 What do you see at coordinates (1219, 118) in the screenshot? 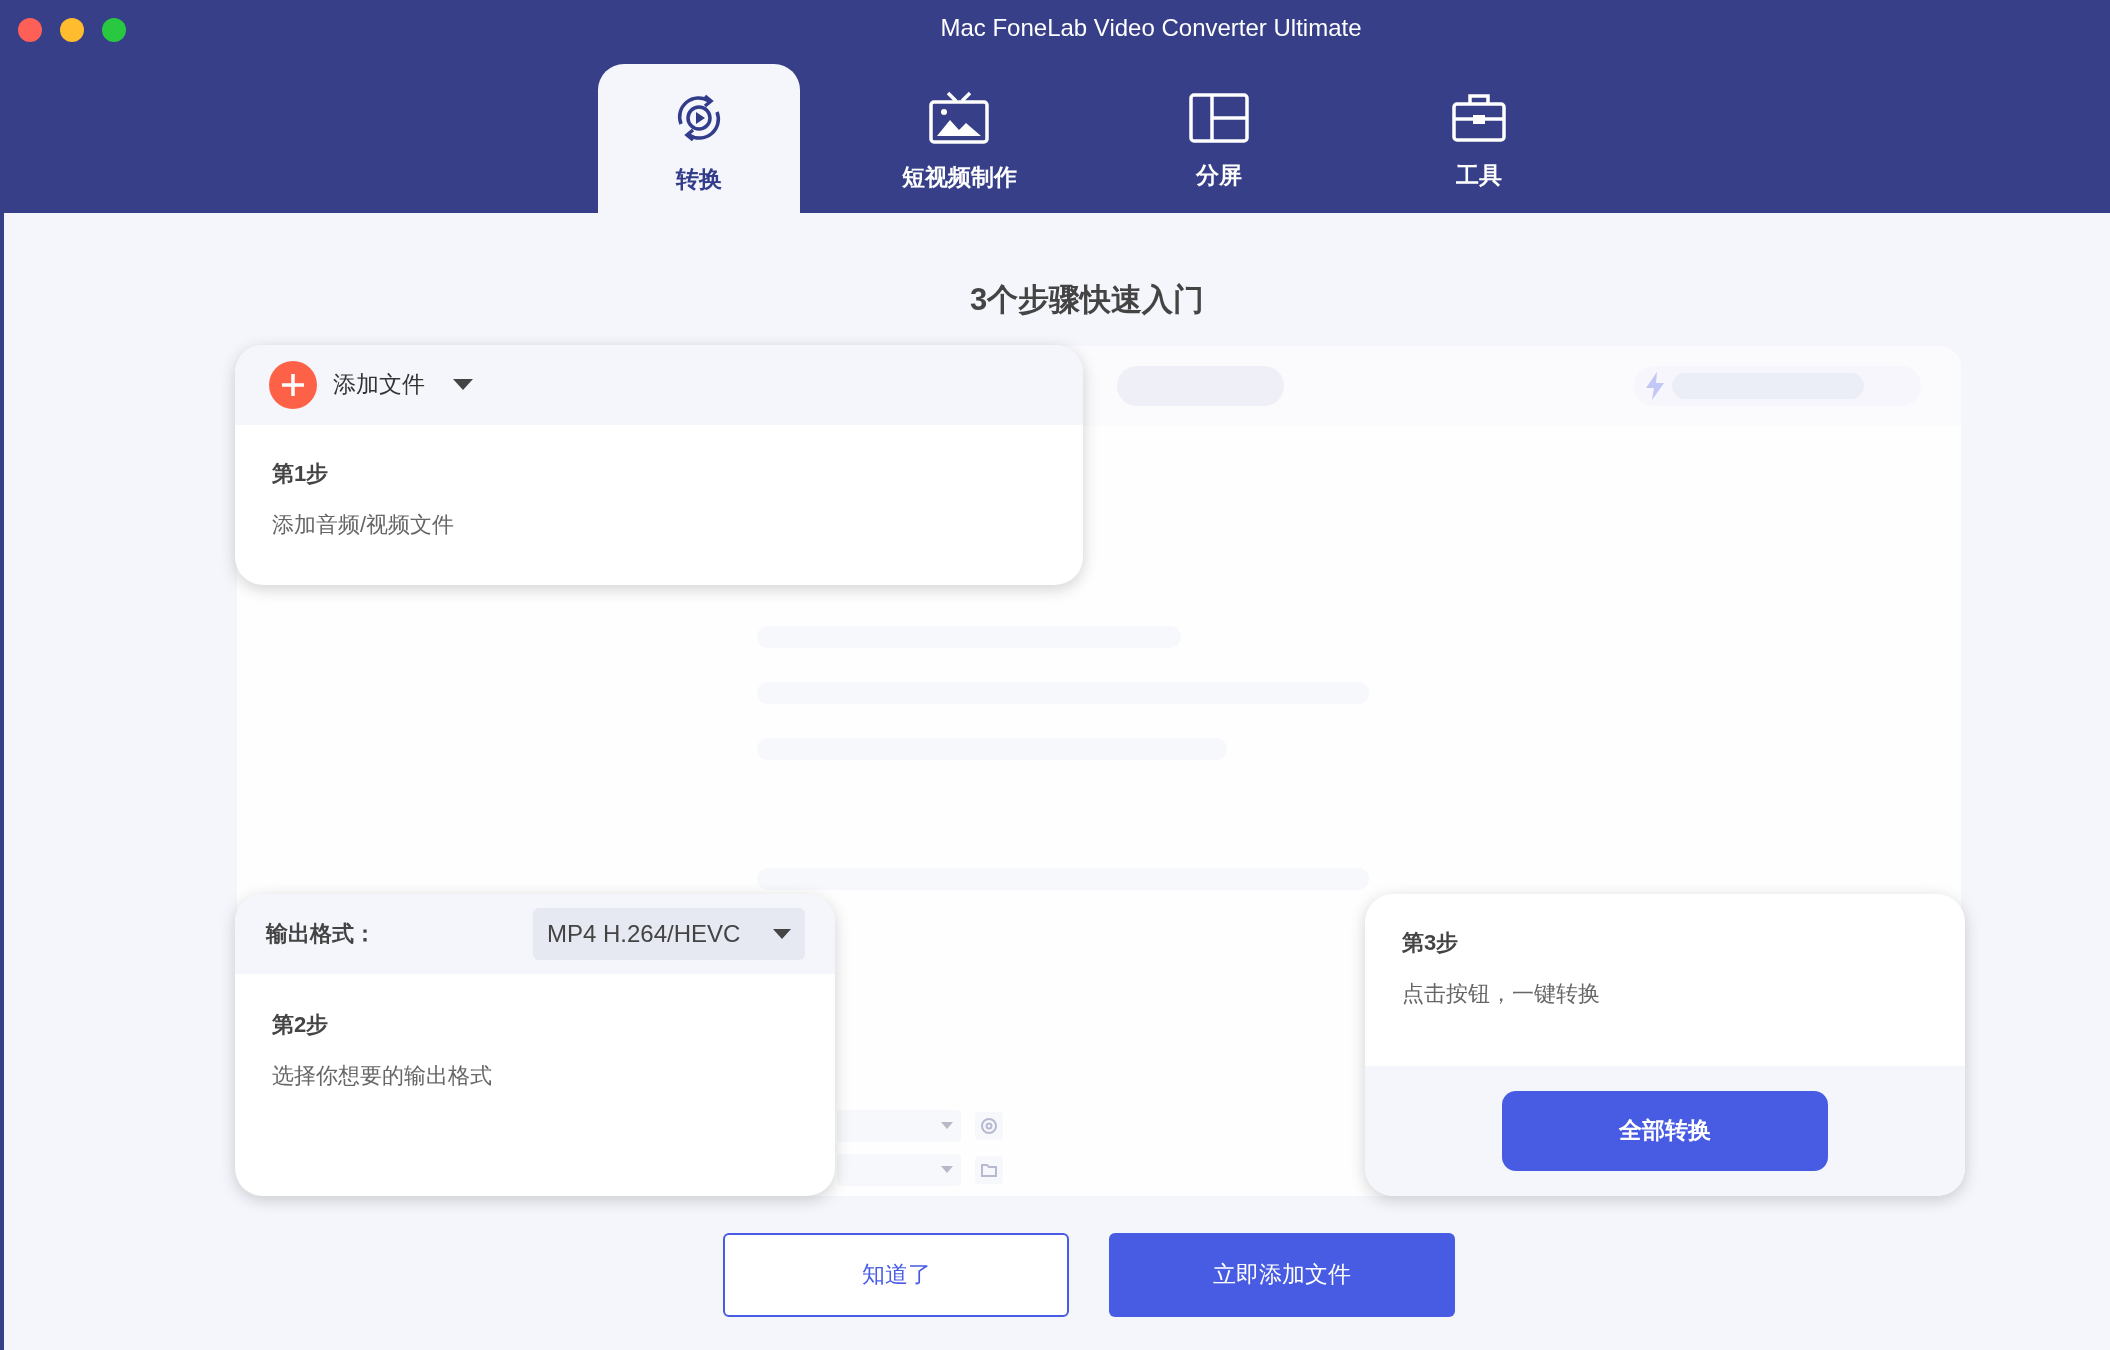
I see `split-layout-icon` at bounding box center [1219, 118].